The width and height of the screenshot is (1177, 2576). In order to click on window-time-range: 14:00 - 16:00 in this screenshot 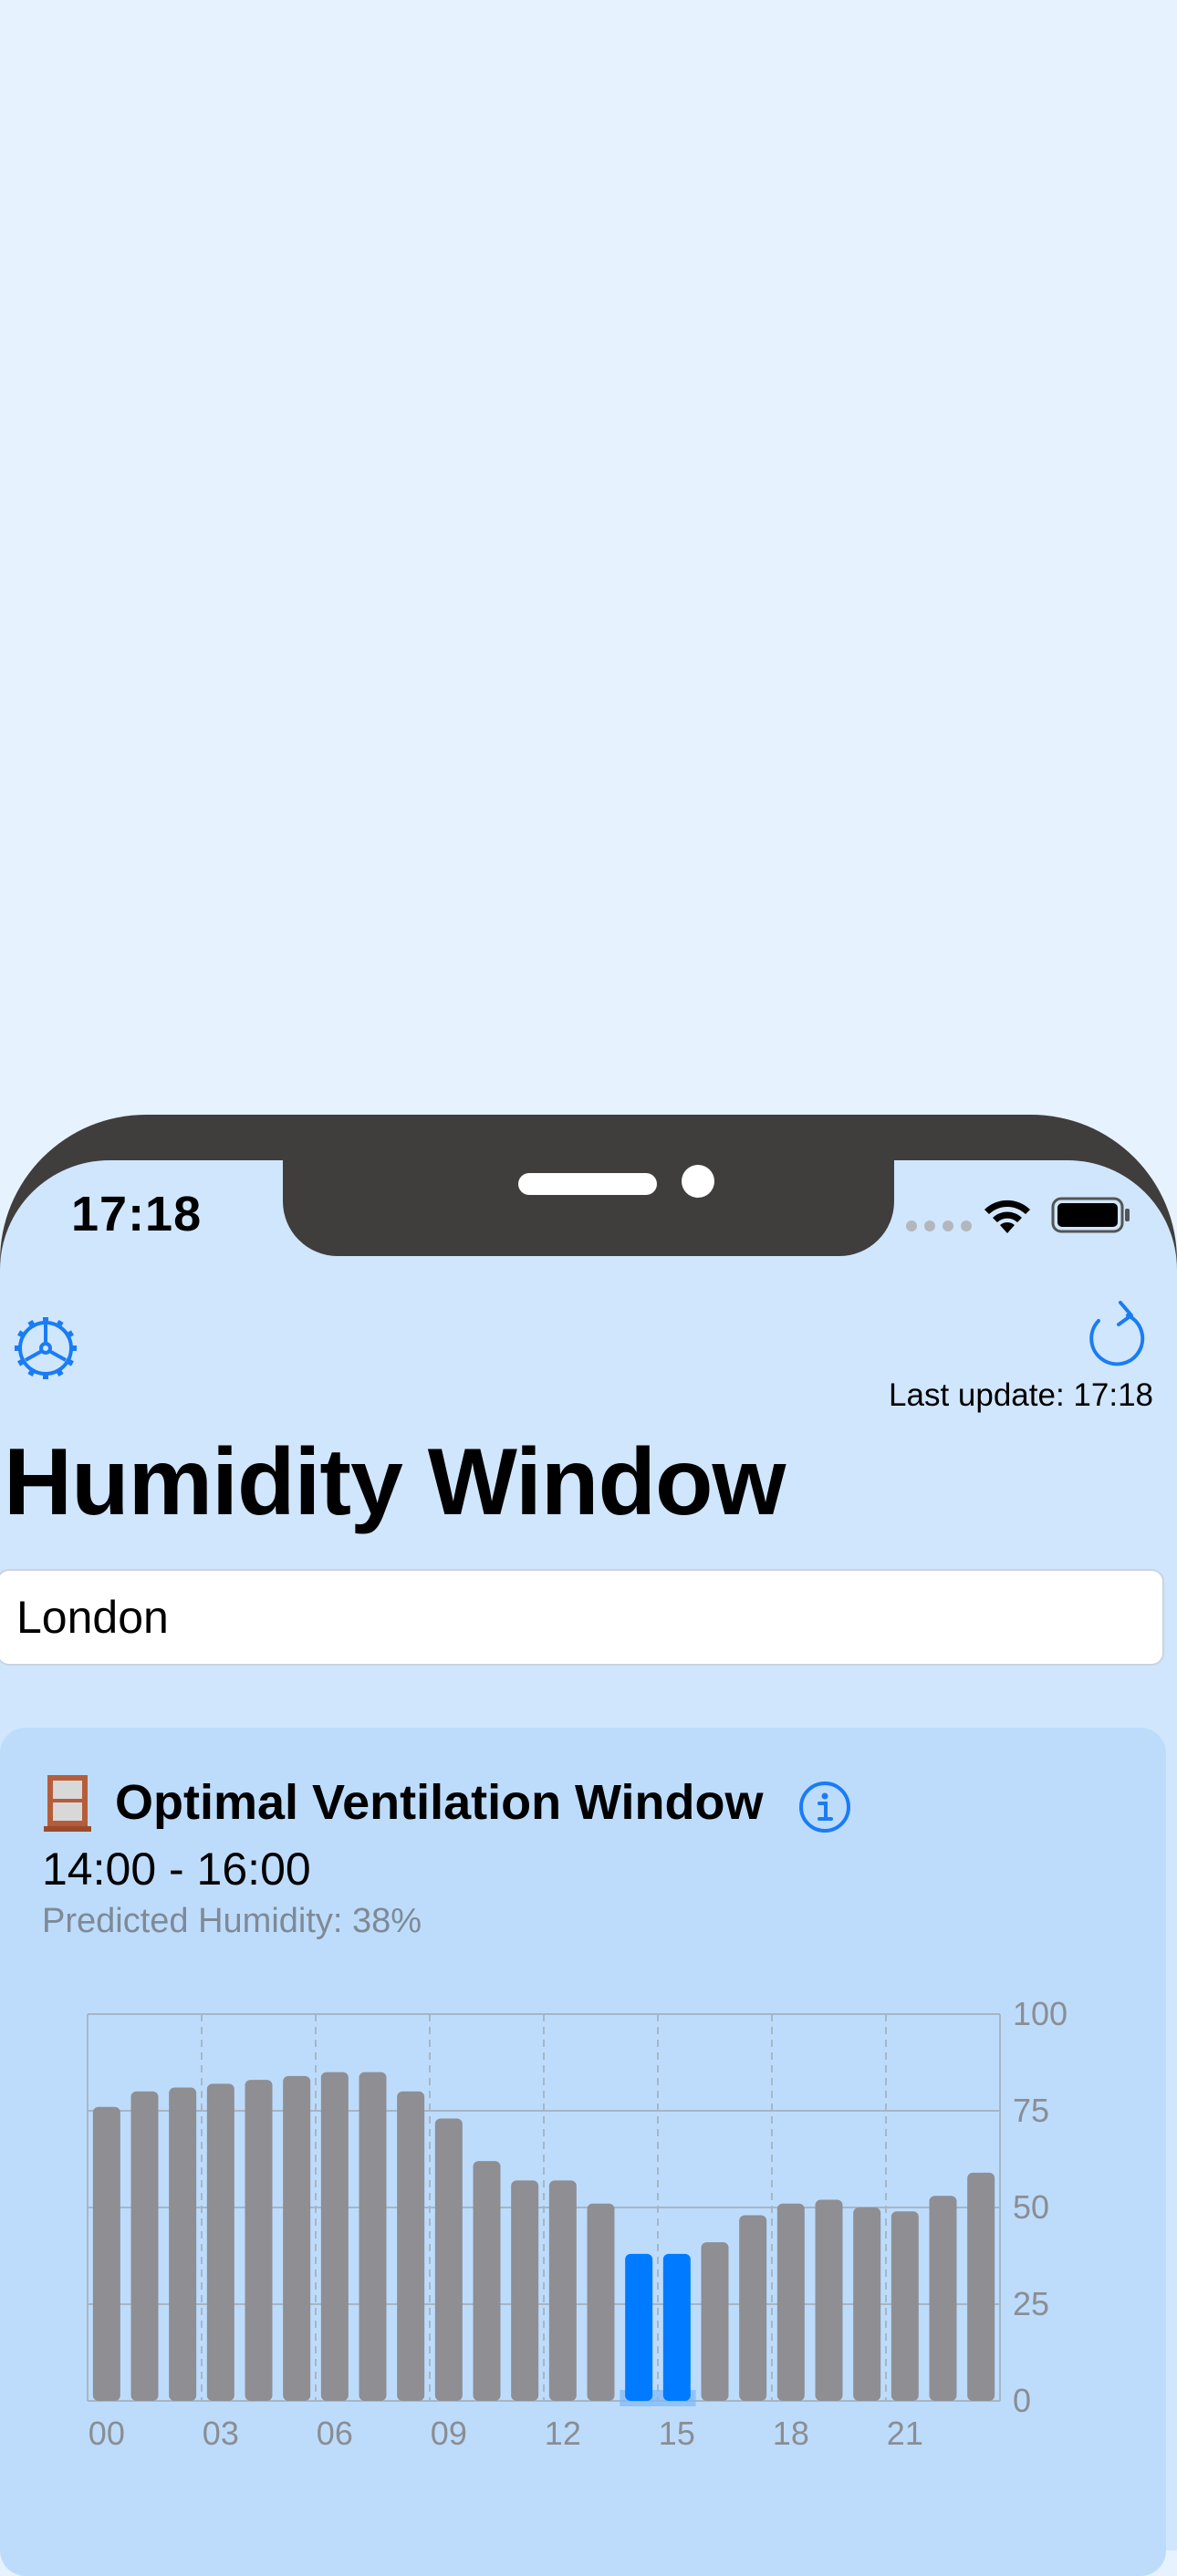, I will do `click(177, 1870)`.